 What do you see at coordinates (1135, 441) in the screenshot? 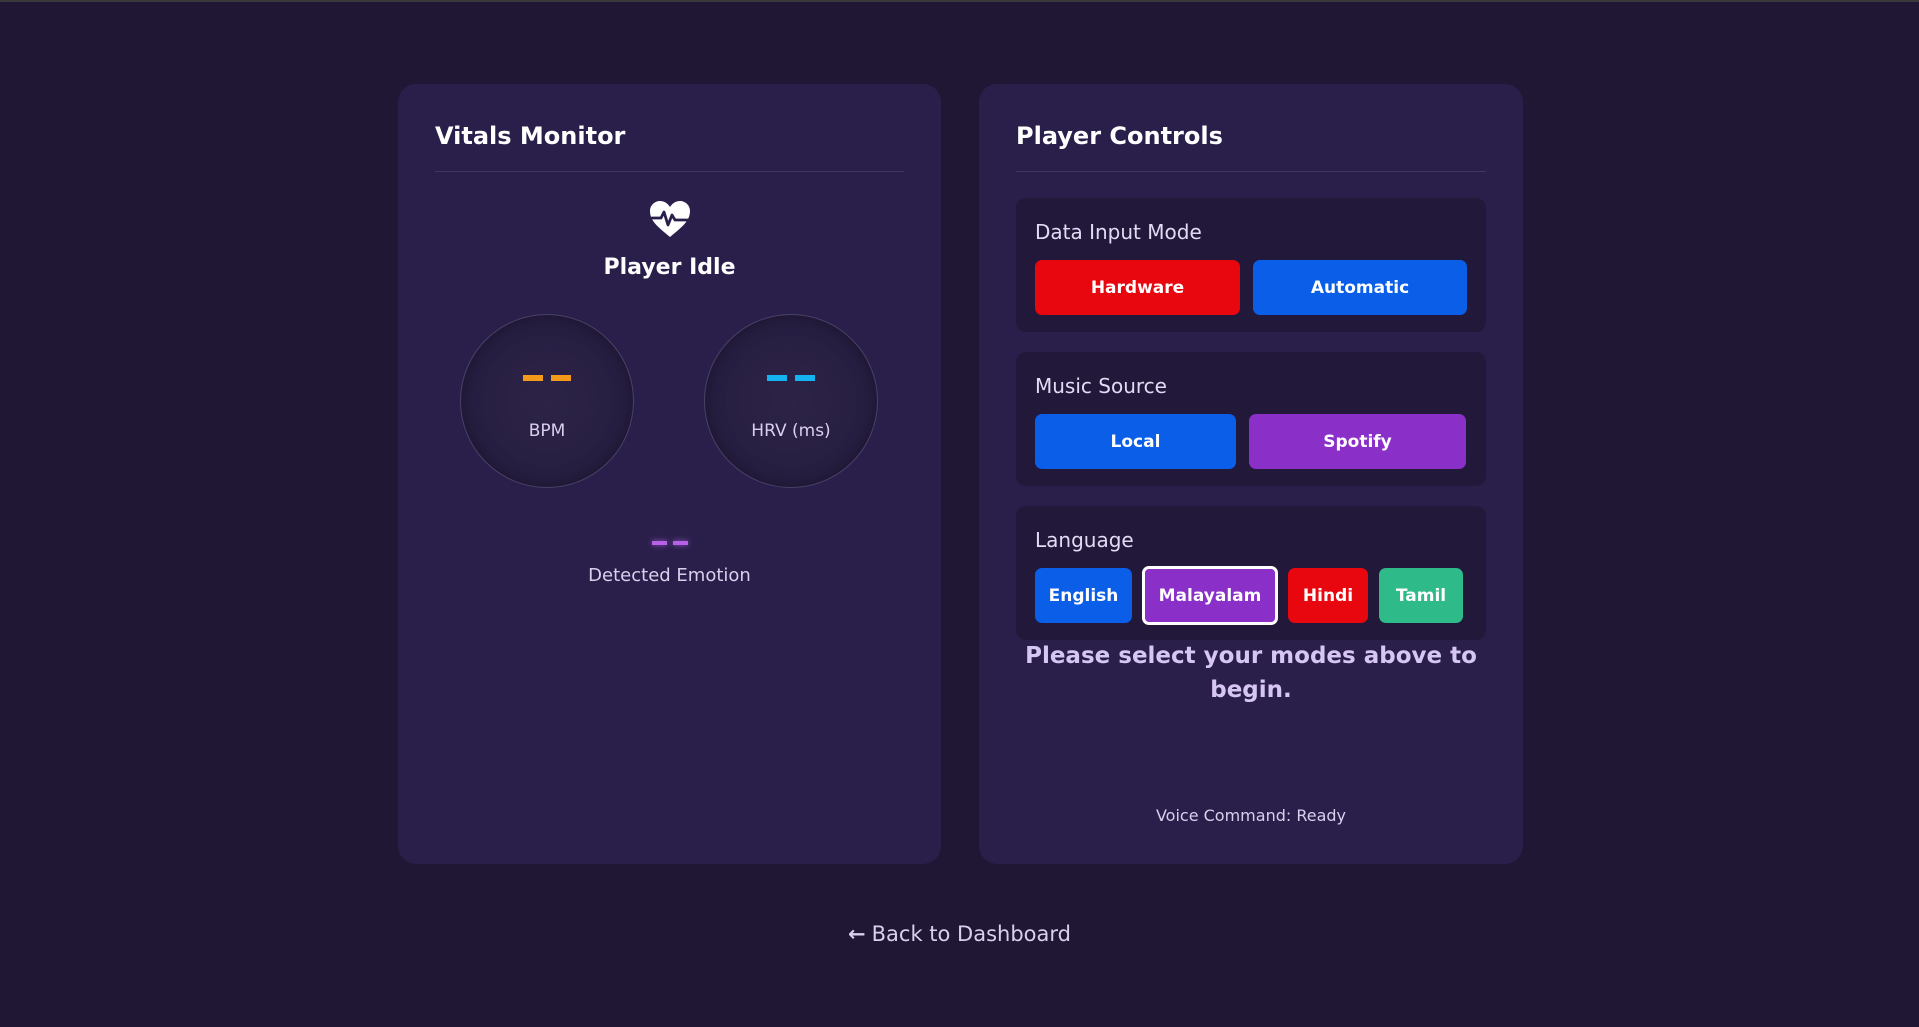
I see `local-button: Local` at bounding box center [1135, 441].